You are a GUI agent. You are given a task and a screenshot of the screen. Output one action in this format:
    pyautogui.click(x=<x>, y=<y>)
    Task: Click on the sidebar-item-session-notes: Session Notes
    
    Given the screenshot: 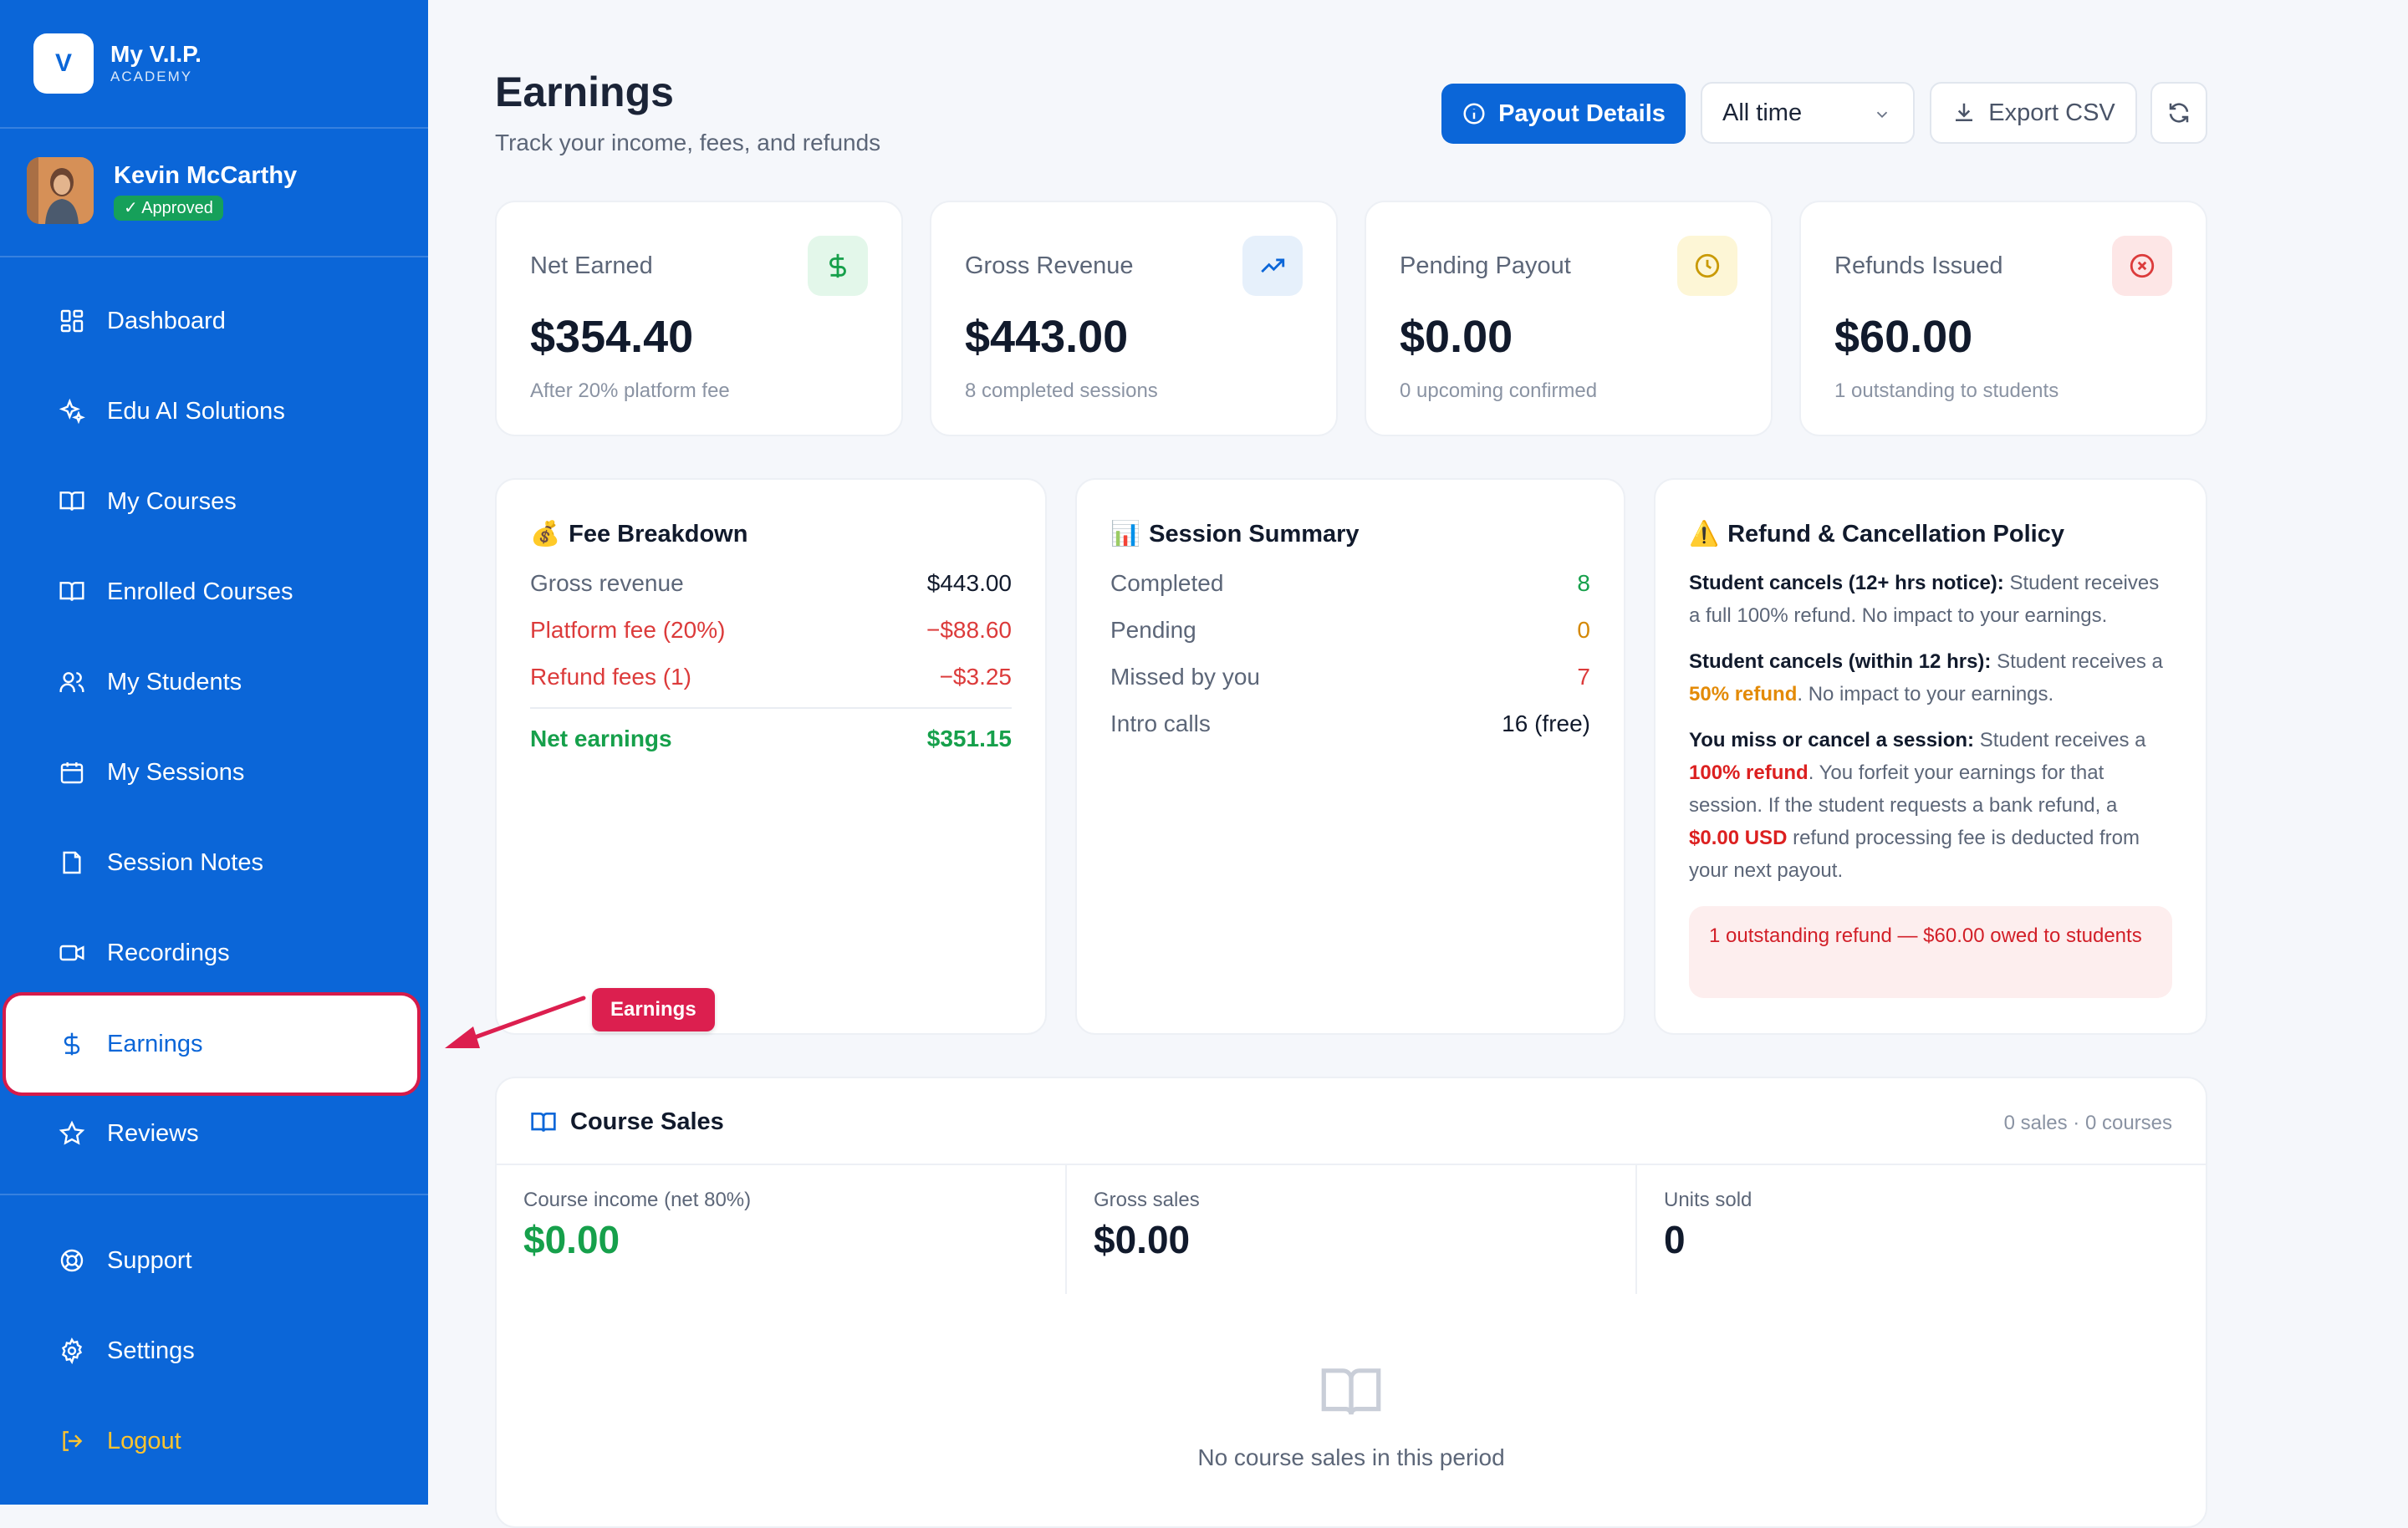 What is the action you would take?
    pyautogui.click(x=214, y=863)
    